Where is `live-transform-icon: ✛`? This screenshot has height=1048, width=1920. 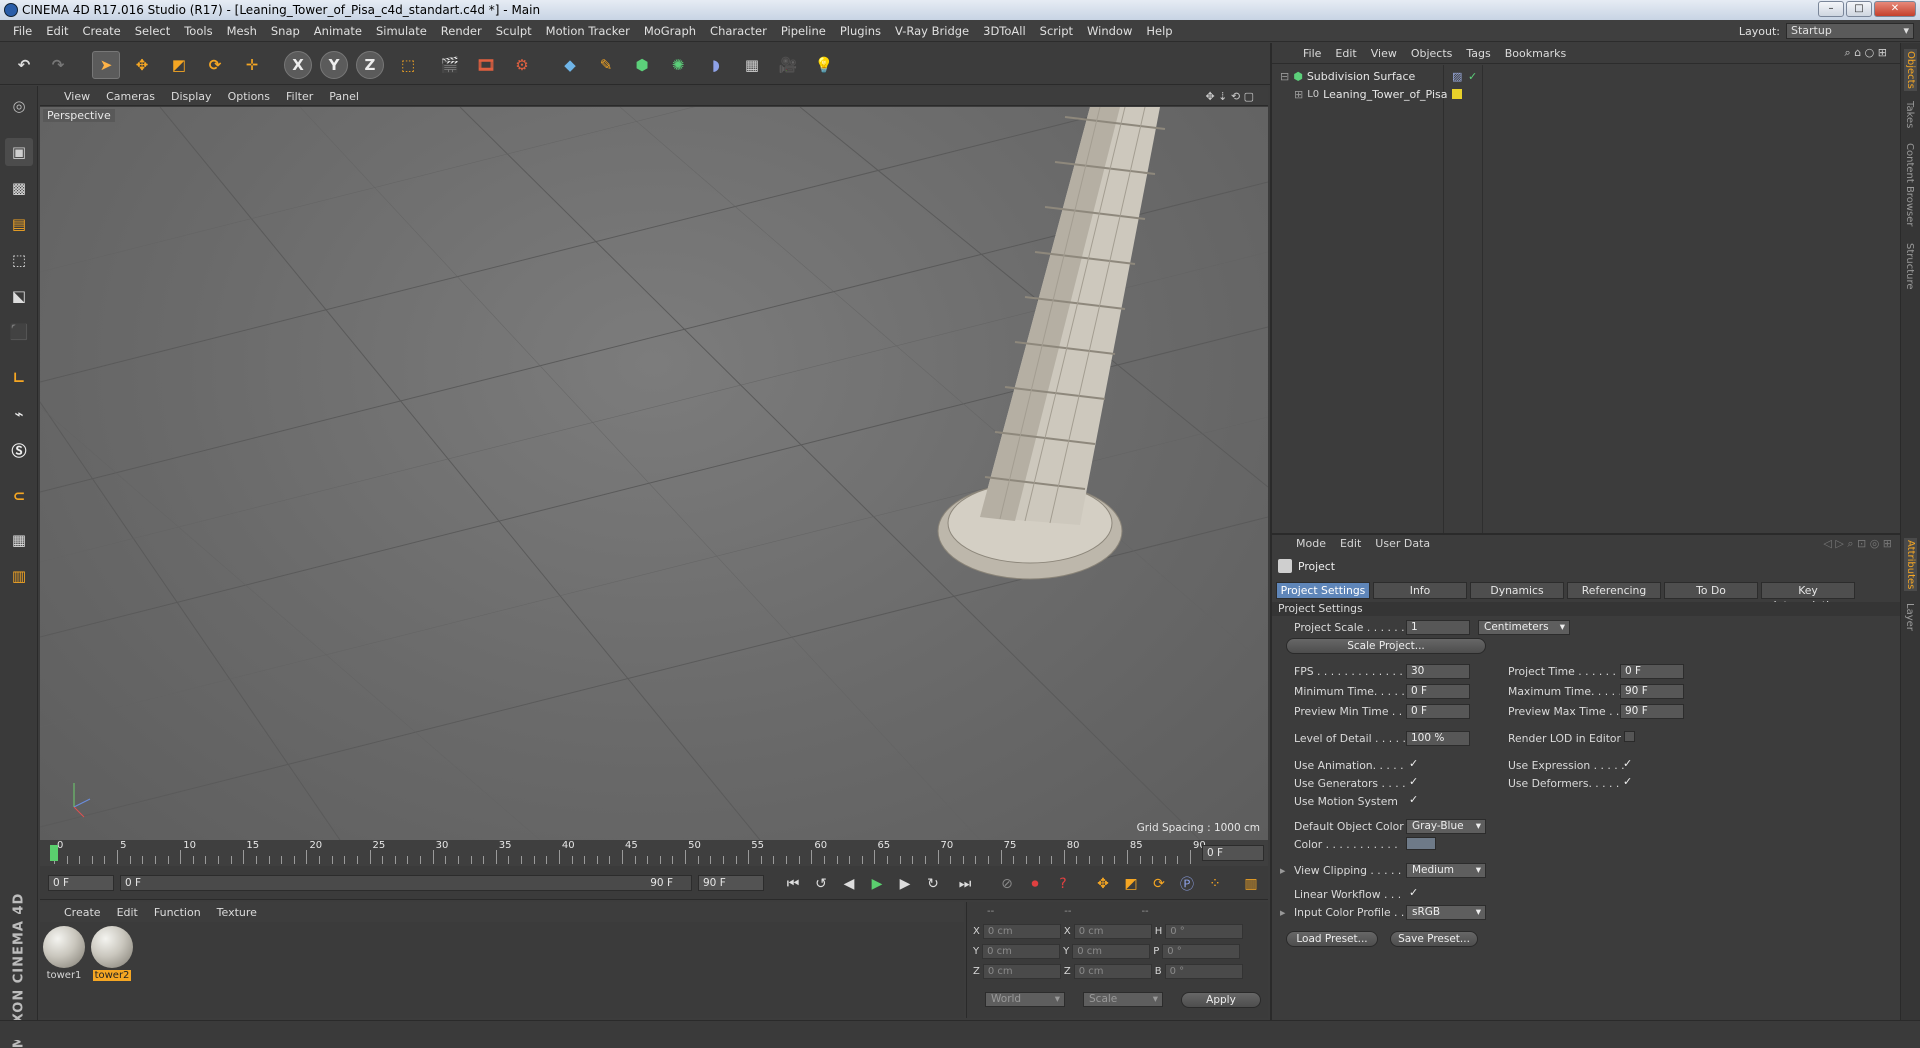 live-transform-icon: ✛ is located at coordinates (252, 65).